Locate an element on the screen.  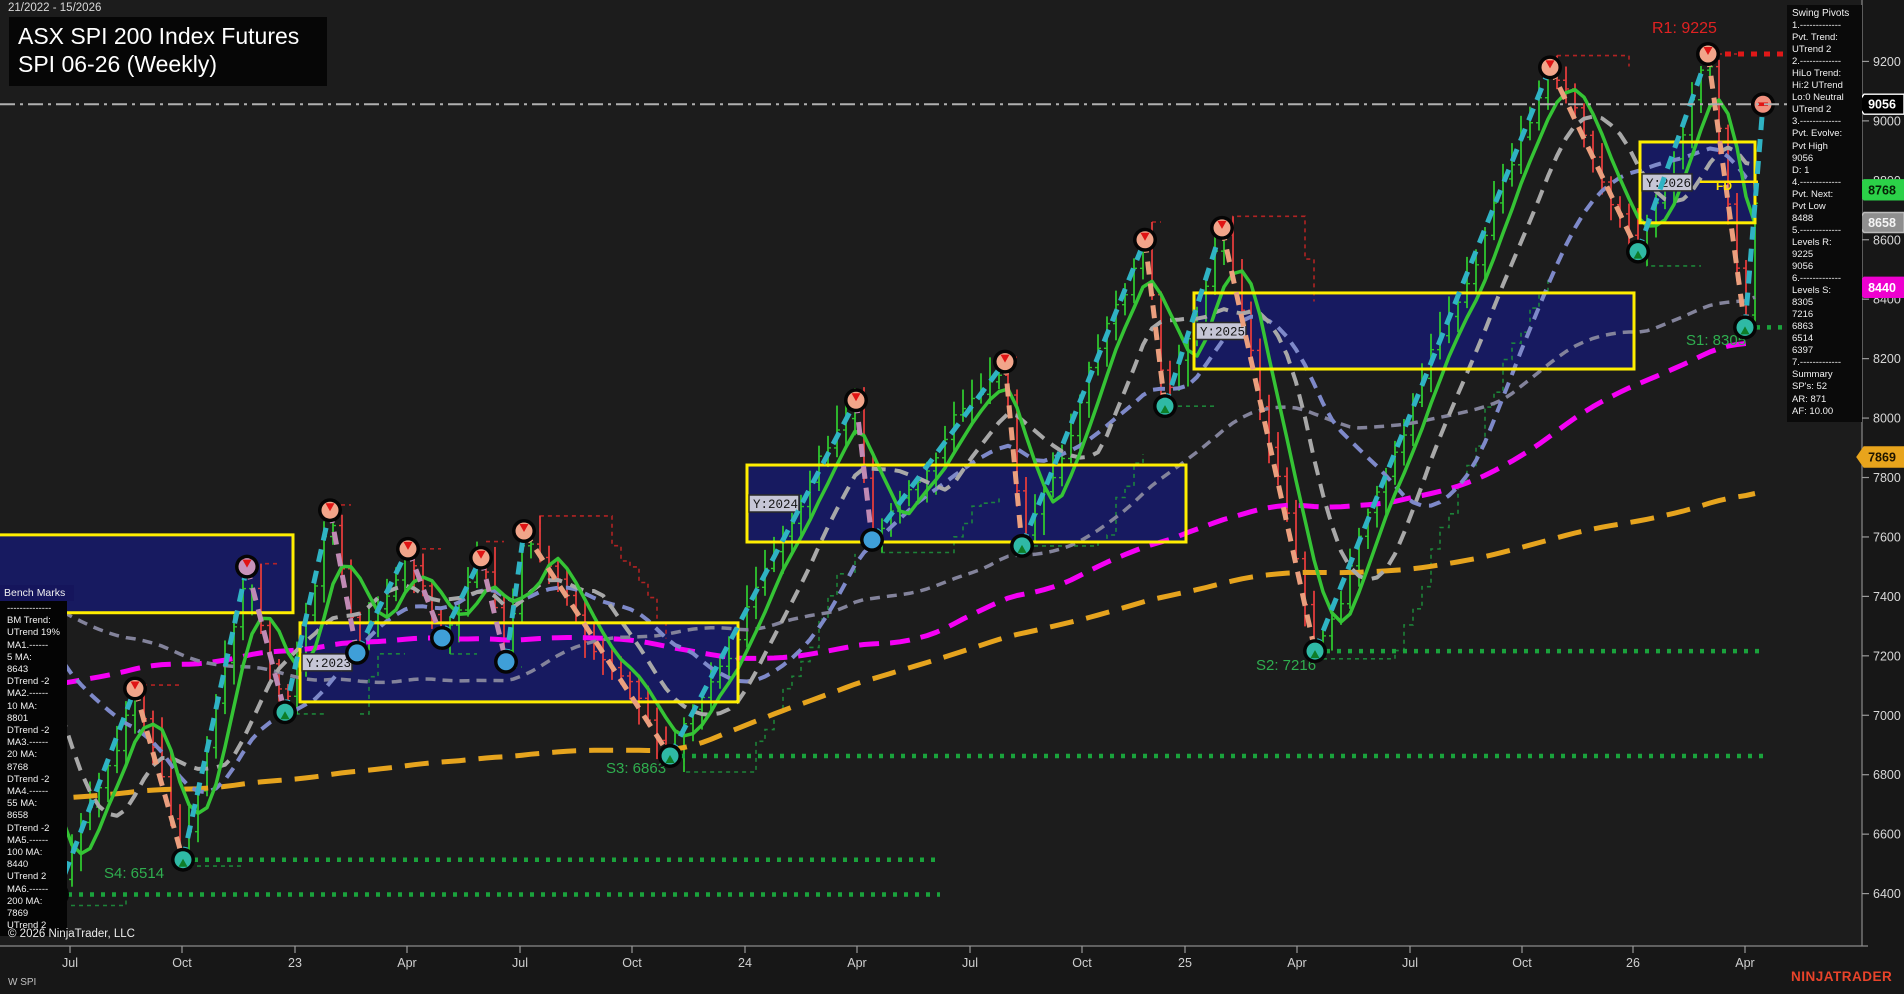
panel-line: Pvt Low is located at coordinates (1809, 206).